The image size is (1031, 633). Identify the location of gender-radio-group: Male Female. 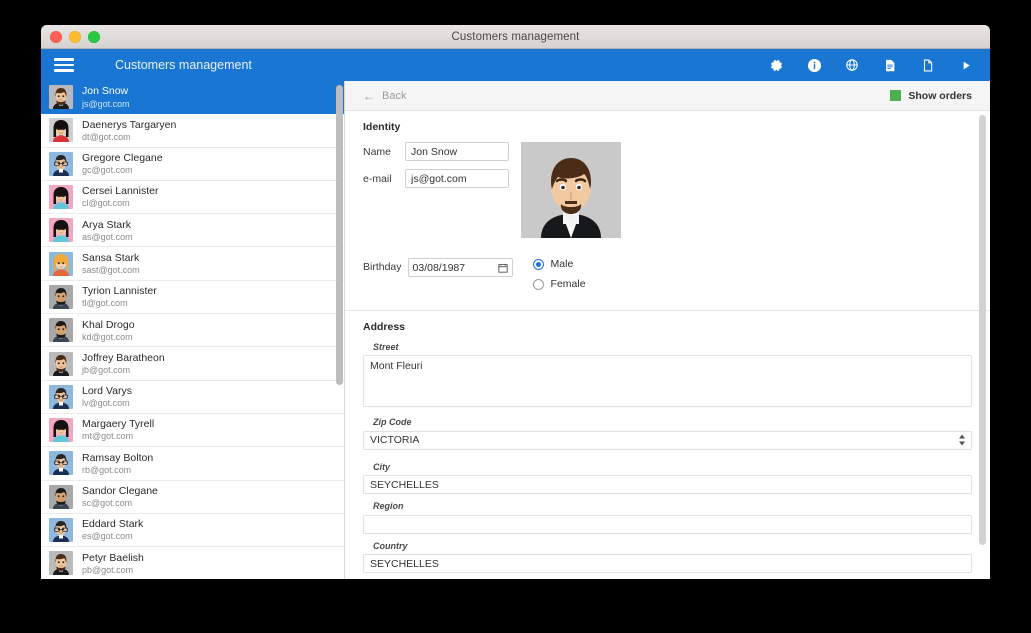
(559, 278).